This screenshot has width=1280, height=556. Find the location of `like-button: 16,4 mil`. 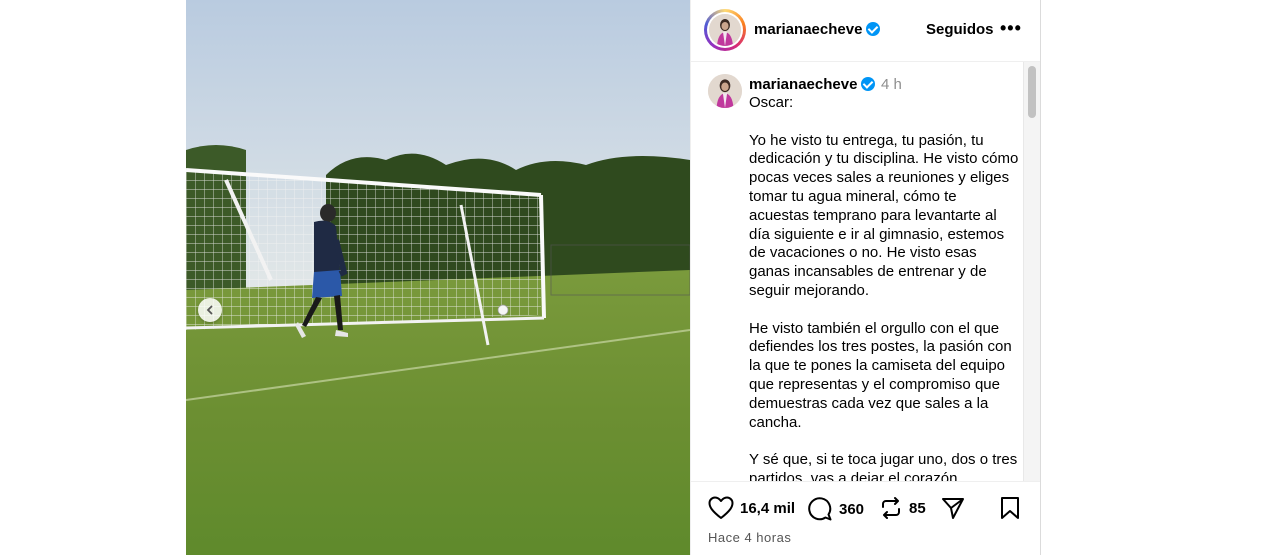

like-button: 16,4 mil is located at coordinates (751, 508).